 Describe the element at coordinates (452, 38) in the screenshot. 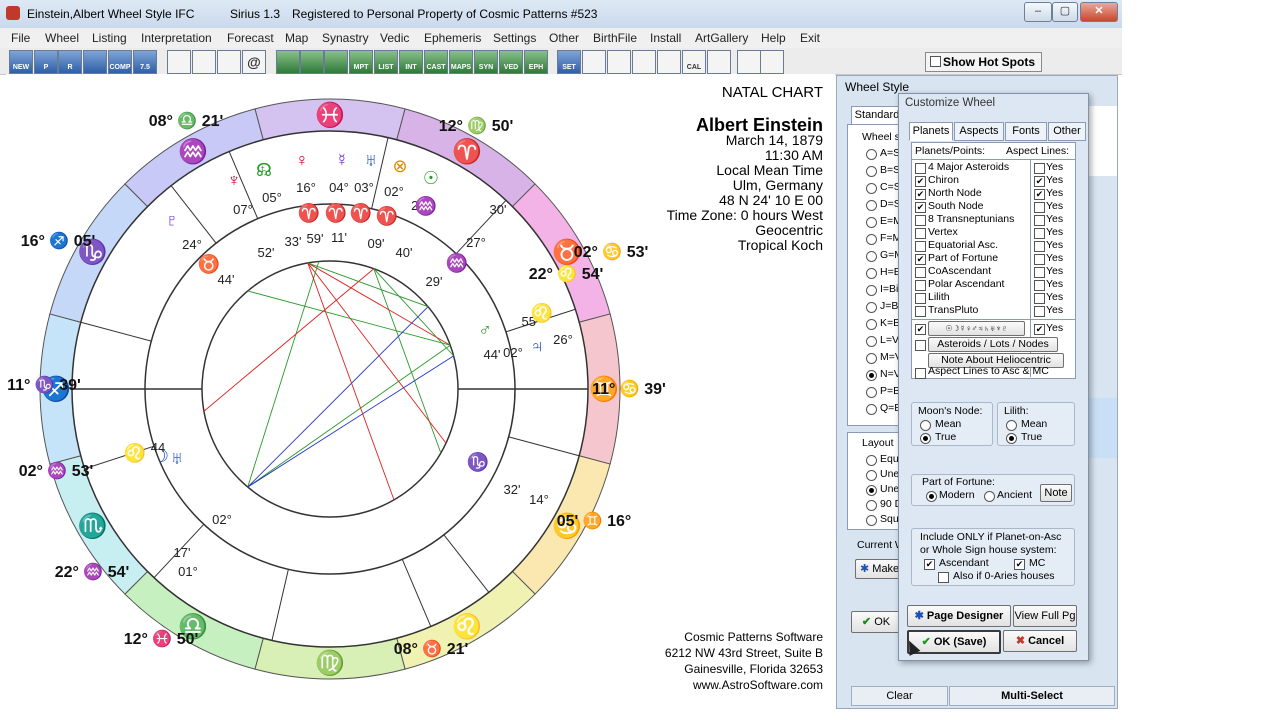

I see `menu-ephemeris: Ephemeris` at that location.